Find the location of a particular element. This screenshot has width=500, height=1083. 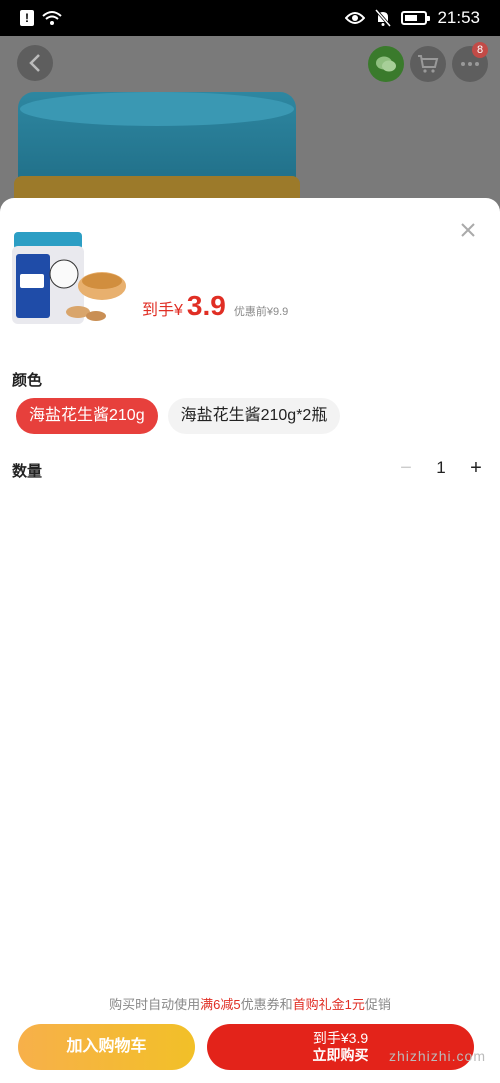

quantity-value: 1 is located at coordinates (441, 467).